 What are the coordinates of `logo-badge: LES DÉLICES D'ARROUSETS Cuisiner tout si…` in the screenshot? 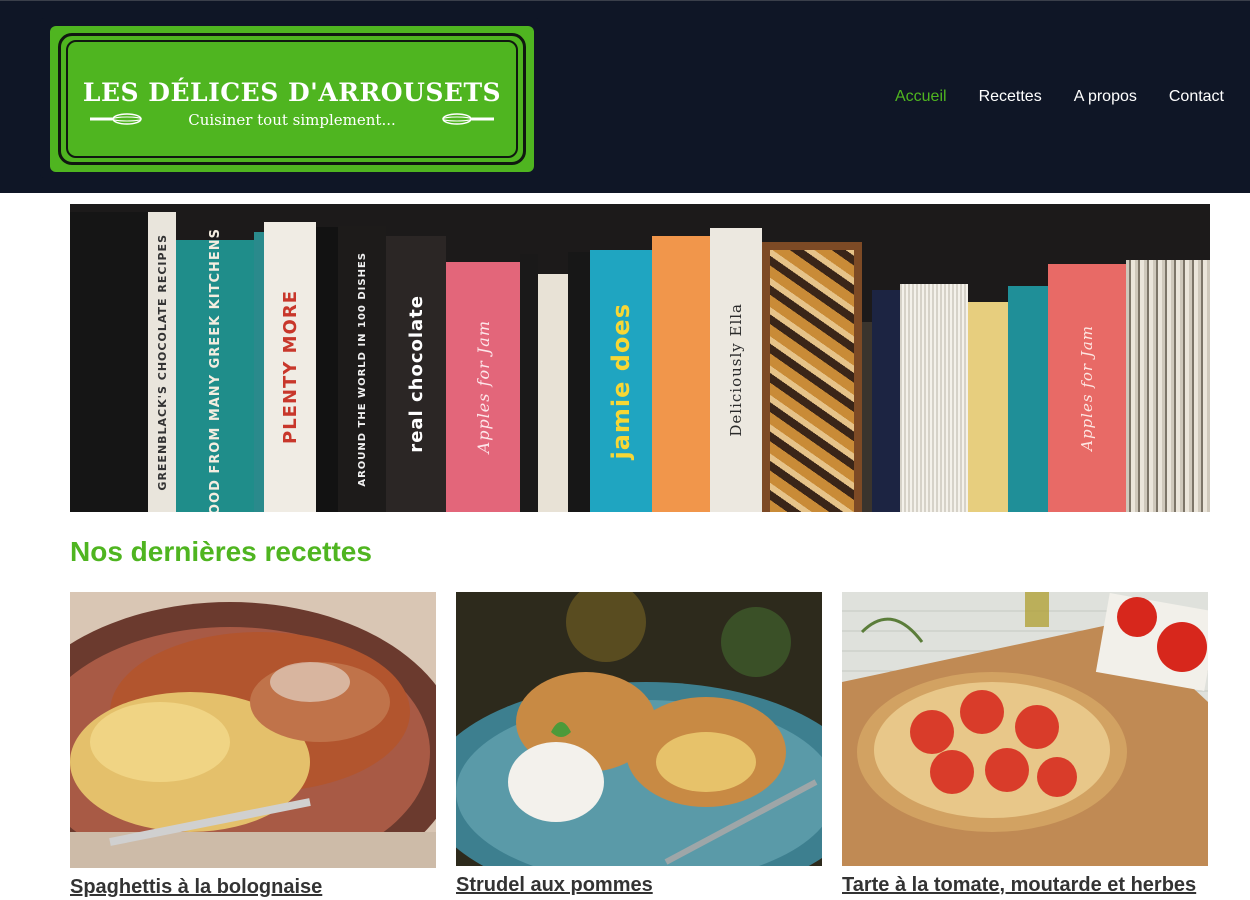 It's located at (292, 99).